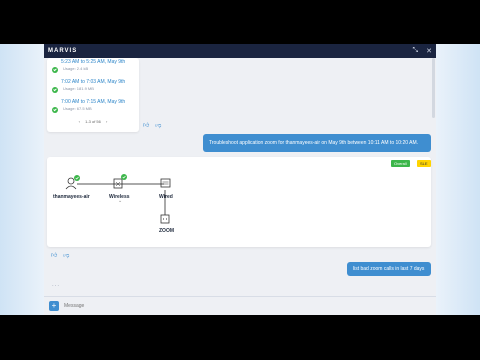 The height and width of the screenshot is (360, 480). What do you see at coordinates (72, 182) in the screenshot?
I see `laptop-icon` at bounding box center [72, 182].